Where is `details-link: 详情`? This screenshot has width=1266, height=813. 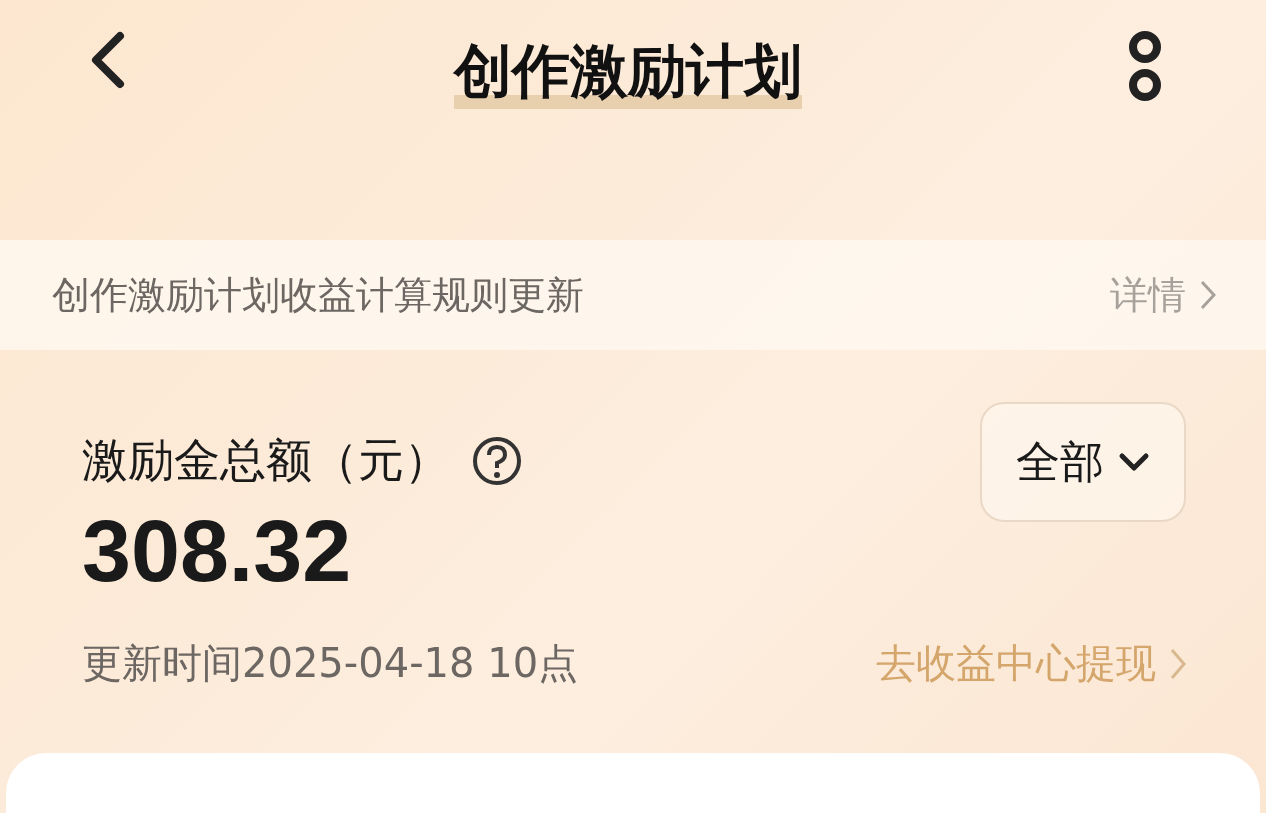
details-link: 详情 is located at coordinates (1163, 295).